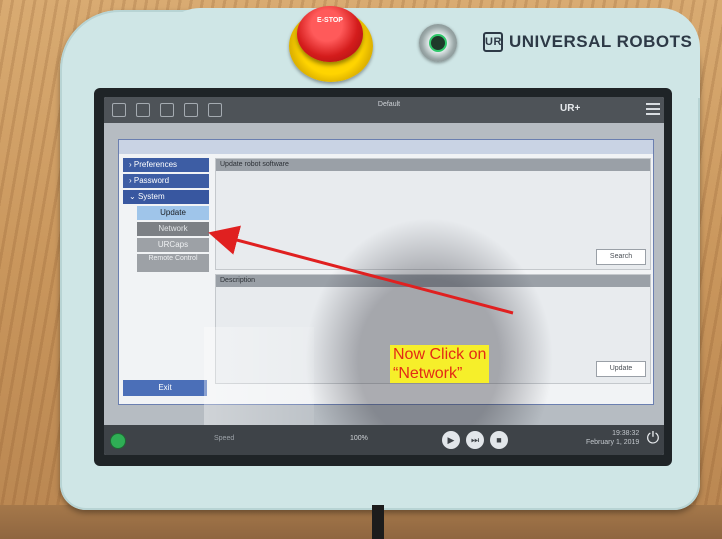 This screenshot has width=722, height=539. What do you see at coordinates (440, 354) in the screenshot?
I see `annotation-line-1: Now Click on` at bounding box center [440, 354].